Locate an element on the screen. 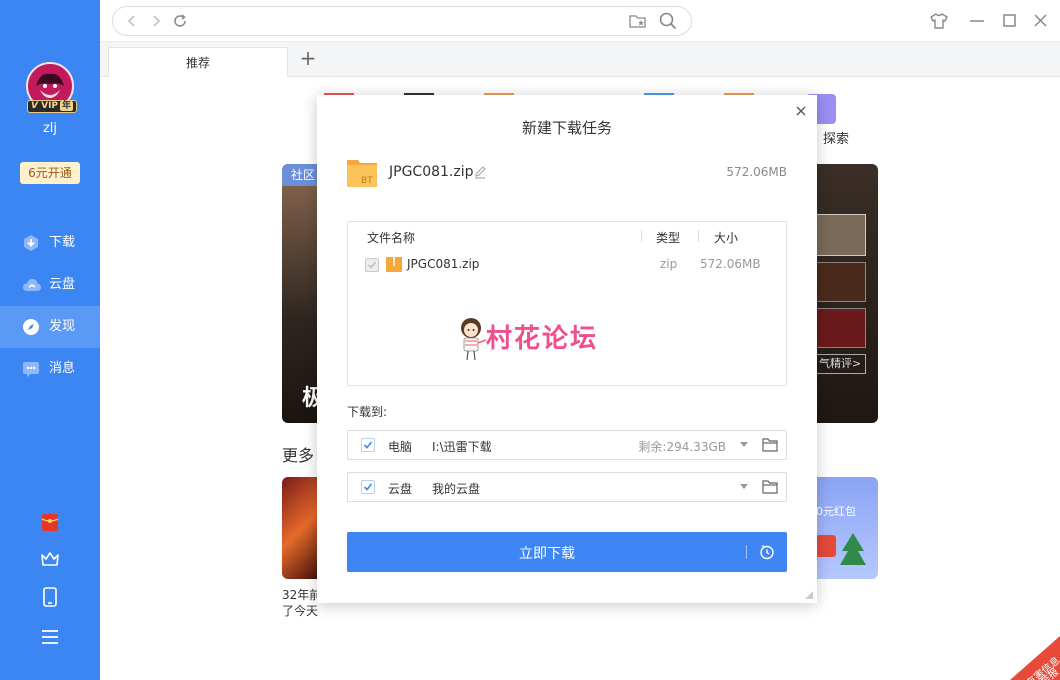  download-to-label: 下载到: is located at coordinates (367, 412).